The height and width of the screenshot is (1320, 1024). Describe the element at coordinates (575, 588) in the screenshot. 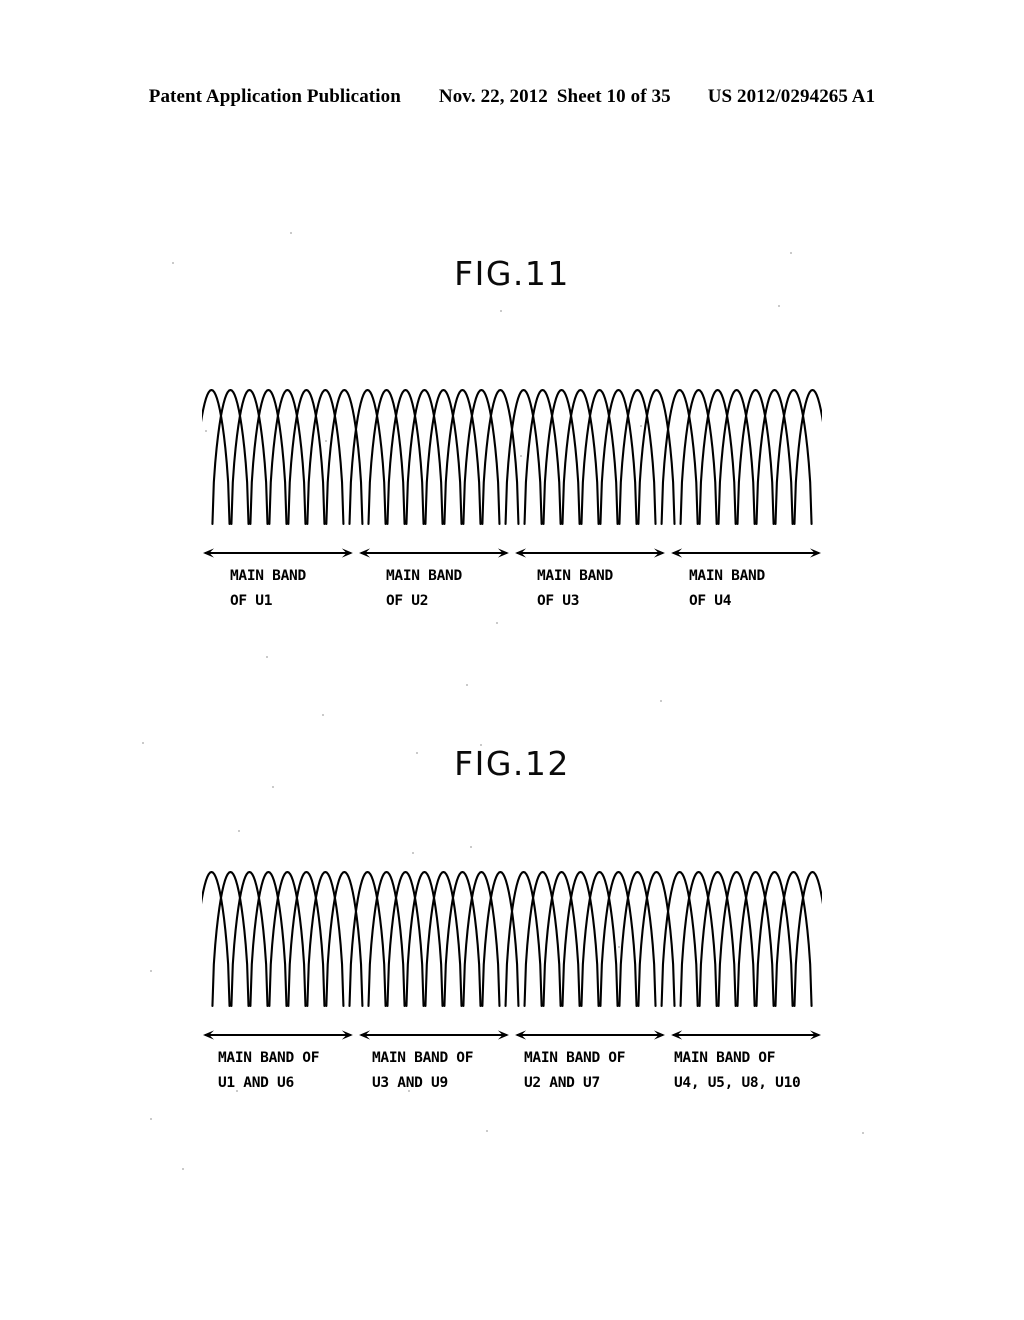

I see `band-label-u3: MAIN BAND OF U3` at that location.